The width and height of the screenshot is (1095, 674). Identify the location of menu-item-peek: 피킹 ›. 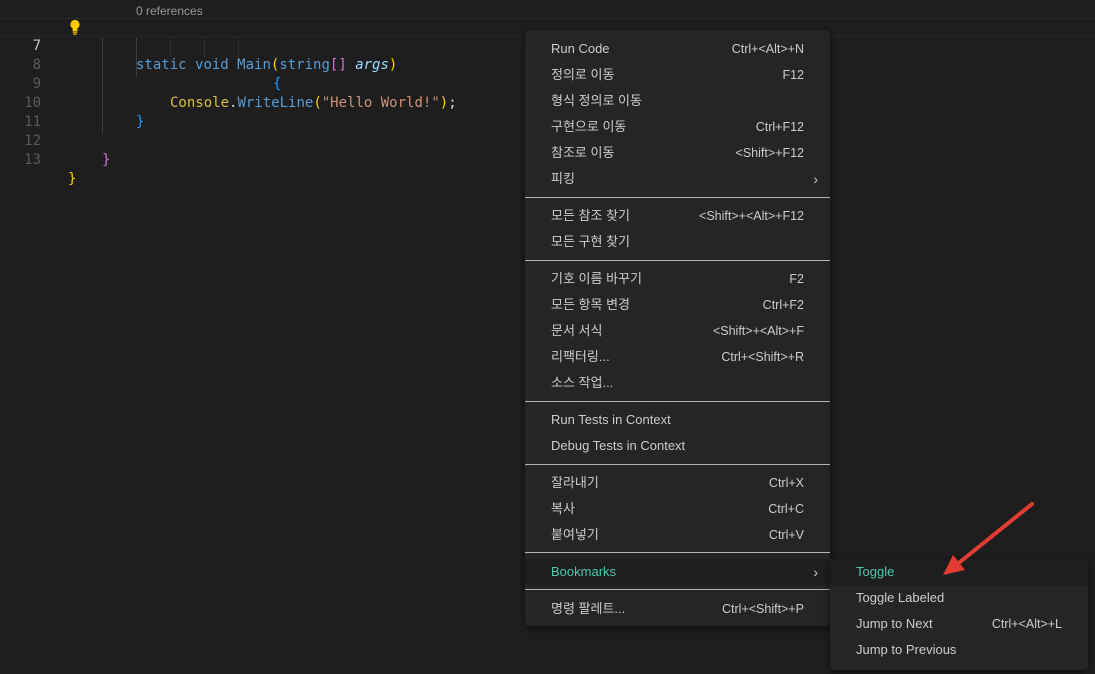
(677, 179).